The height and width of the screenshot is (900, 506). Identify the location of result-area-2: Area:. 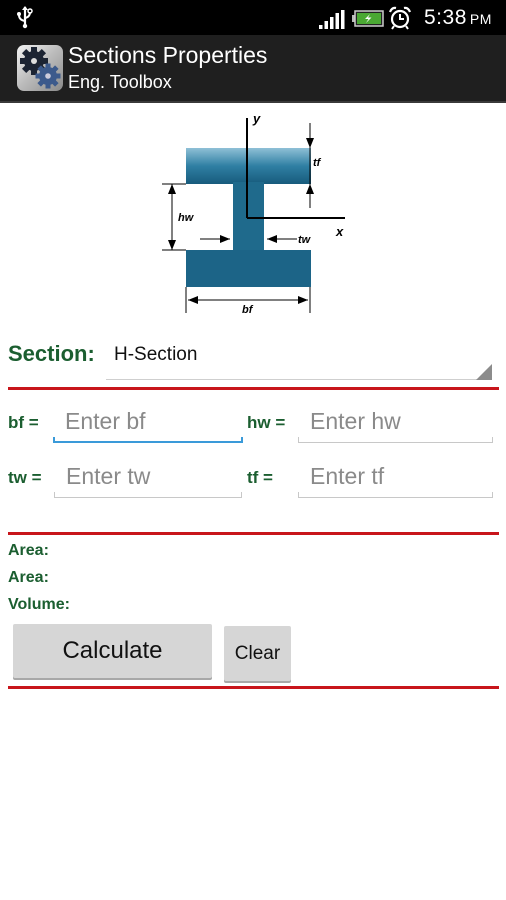
(28, 577).